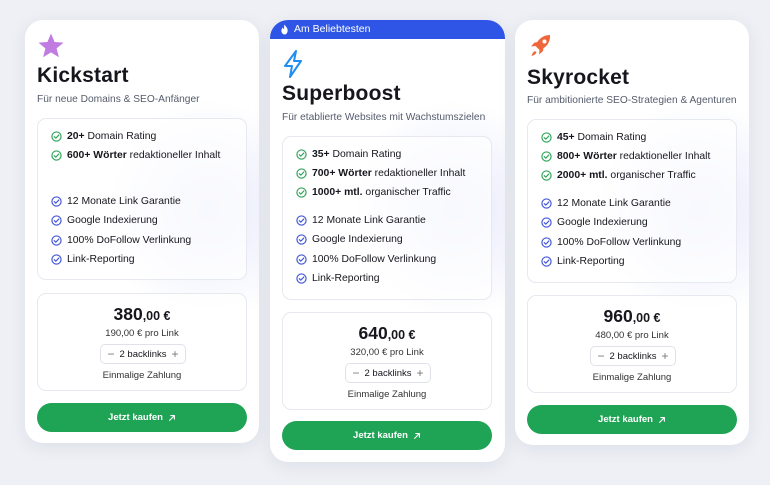 Image resolution: width=770 pixels, height=485 pixels. Describe the element at coordinates (380, 173) in the screenshot. I see `feature-word-count: 700+ Wörter redaktioneller Inhalt` at that location.